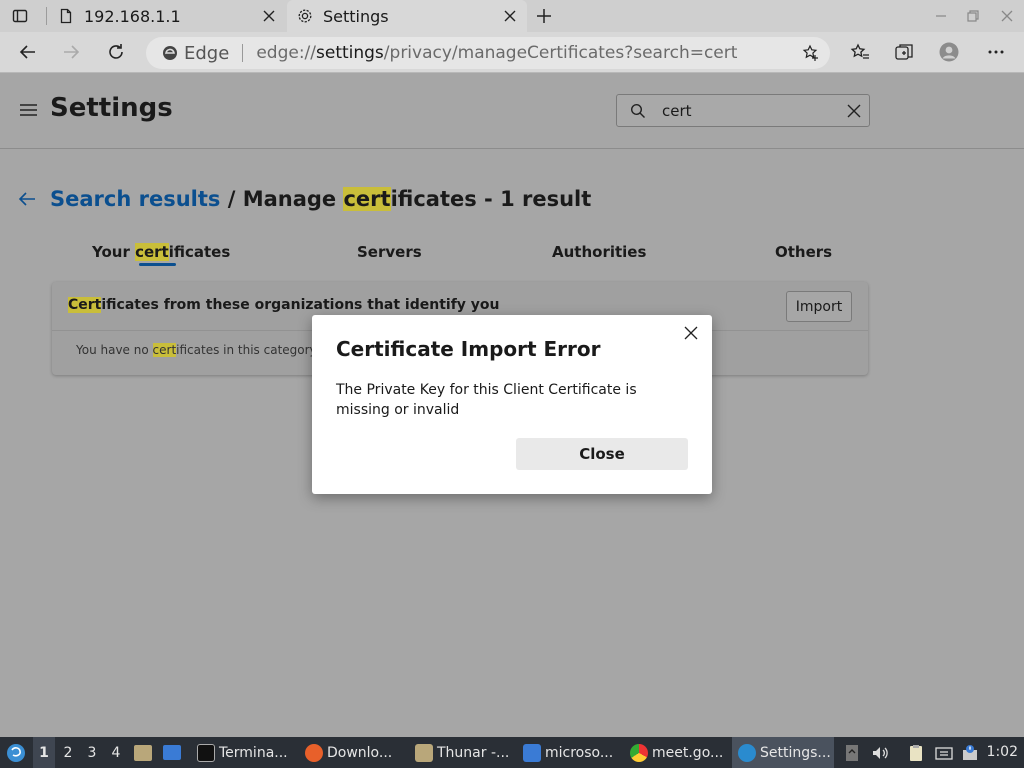 The width and height of the screenshot is (1024, 768). I want to click on notification-icon, so click(970, 753).